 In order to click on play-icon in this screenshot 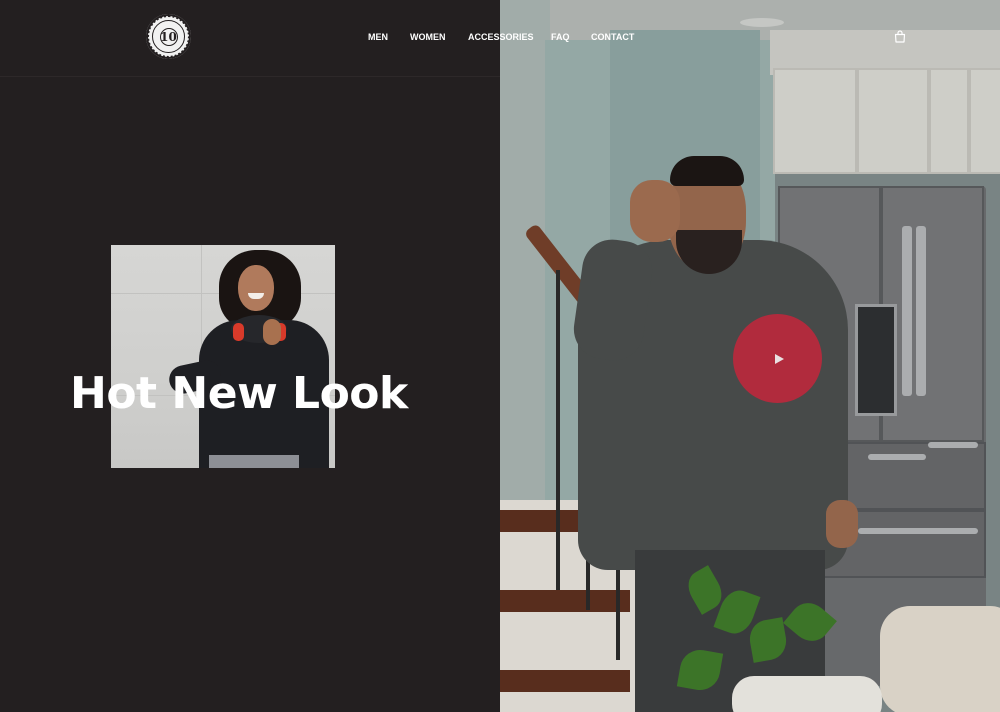, I will do `click(779, 358)`.